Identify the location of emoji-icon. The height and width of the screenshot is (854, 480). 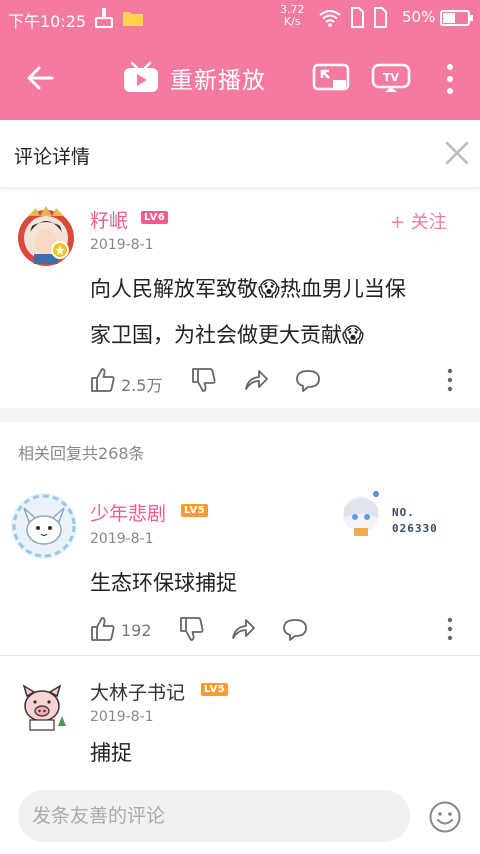
(445, 817).